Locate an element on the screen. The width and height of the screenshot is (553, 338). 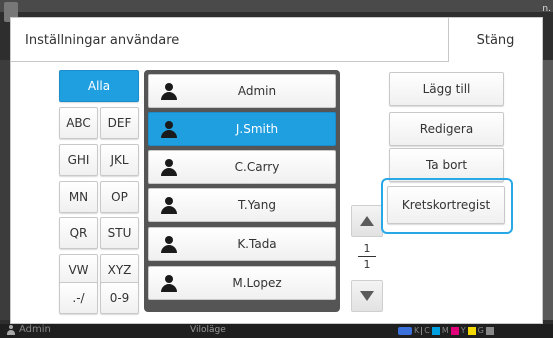
user-row-tyang: T.Yang is located at coordinates (242, 205).